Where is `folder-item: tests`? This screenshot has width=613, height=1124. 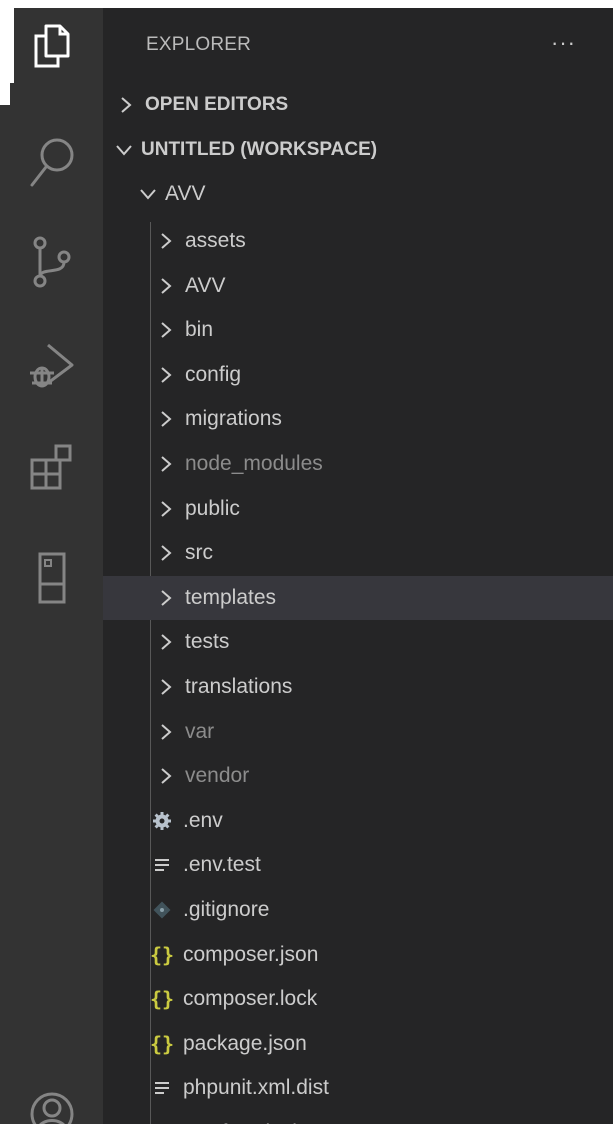 folder-item: tests is located at coordinates (358, 642).